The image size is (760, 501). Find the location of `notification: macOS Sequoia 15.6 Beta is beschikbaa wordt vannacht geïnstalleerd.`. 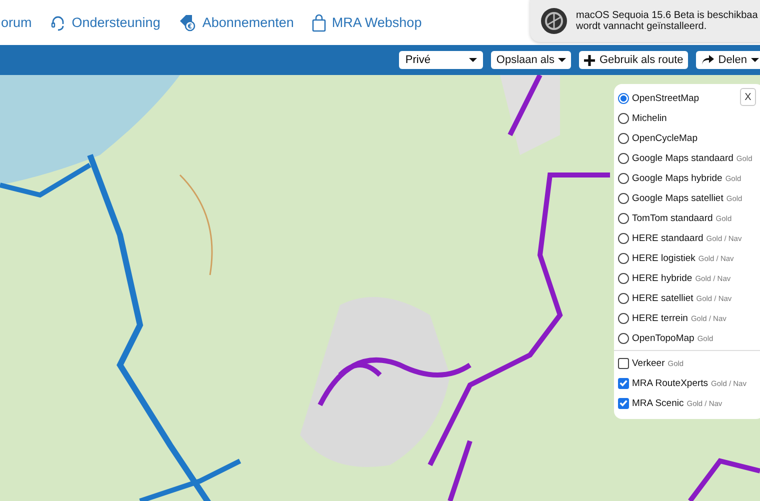

notification: macOS Sequoia 15.6 Beta is beschikbaa wordt vannacht geïnstalleerd. is located at coordinates (645, 21).